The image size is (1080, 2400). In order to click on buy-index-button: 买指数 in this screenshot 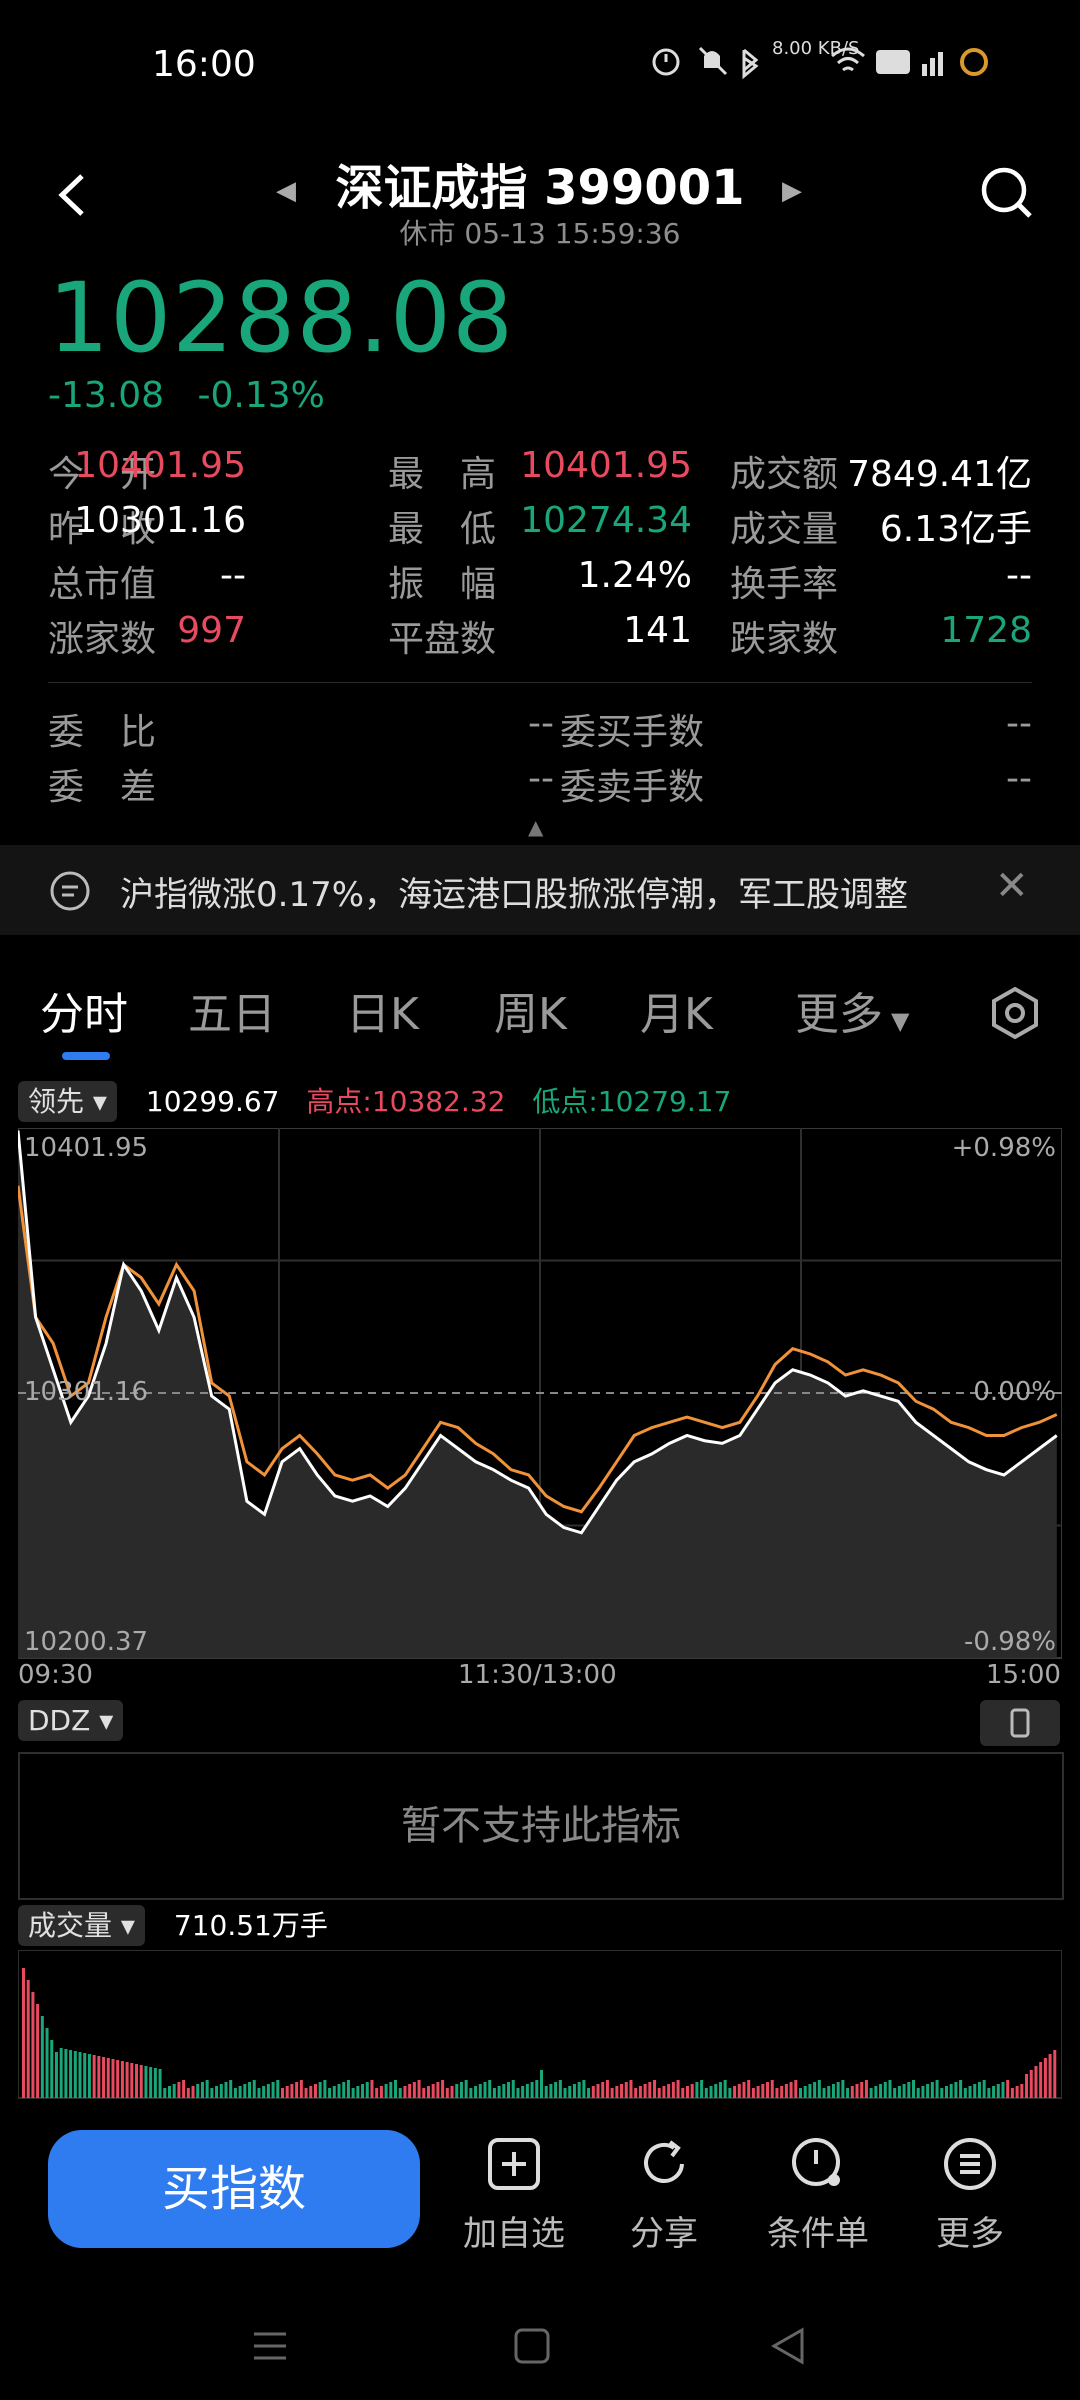, I will do `click(234, 2189)`.